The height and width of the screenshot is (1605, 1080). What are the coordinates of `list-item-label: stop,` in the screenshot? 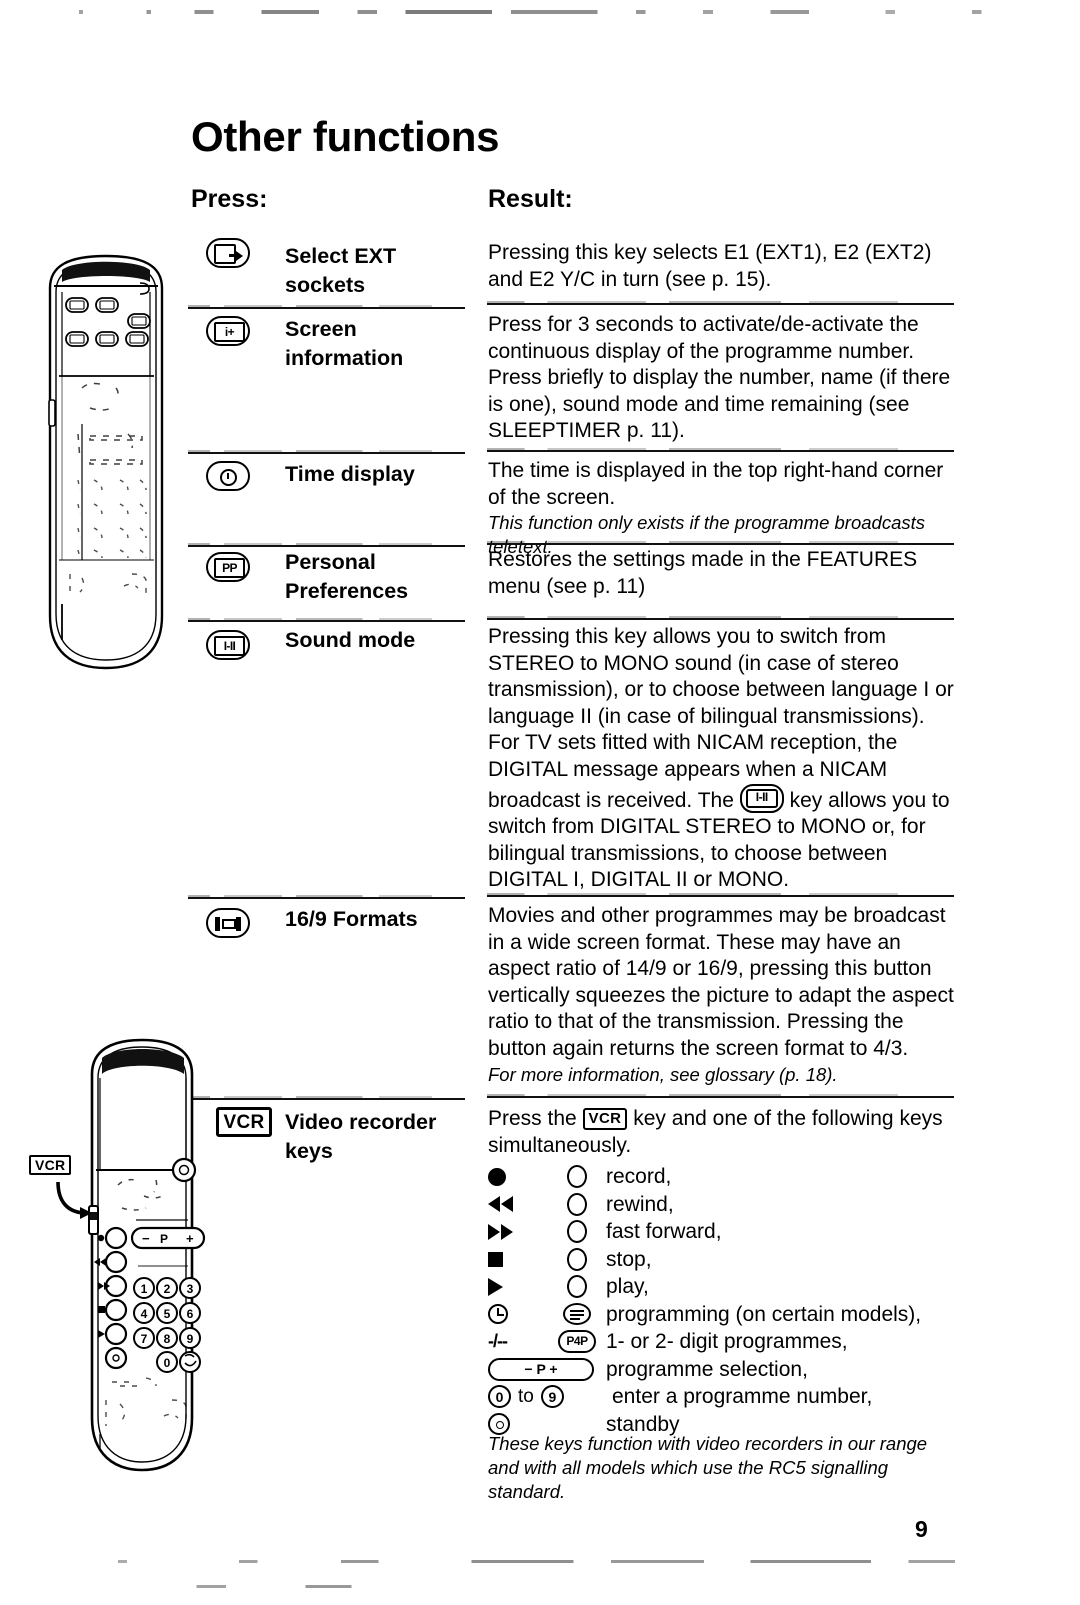 It's located at (629, 1259).